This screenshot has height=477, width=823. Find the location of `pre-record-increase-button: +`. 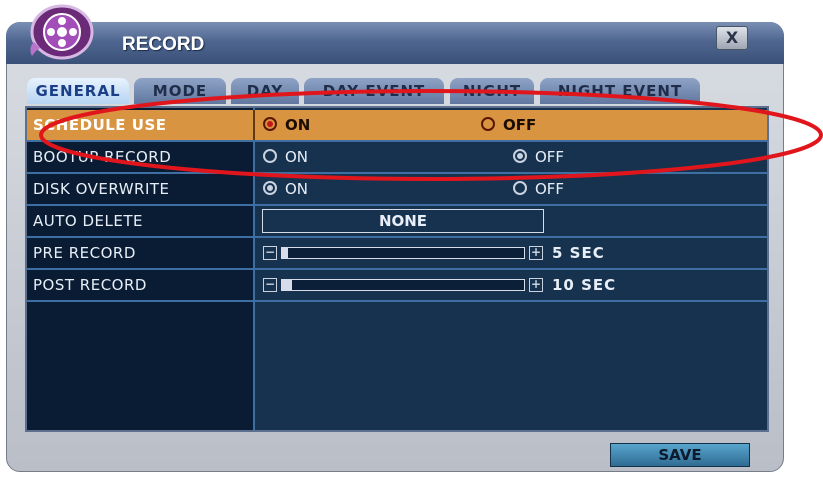

pre-record-increase-button: + is located at coordinates (536, 253).